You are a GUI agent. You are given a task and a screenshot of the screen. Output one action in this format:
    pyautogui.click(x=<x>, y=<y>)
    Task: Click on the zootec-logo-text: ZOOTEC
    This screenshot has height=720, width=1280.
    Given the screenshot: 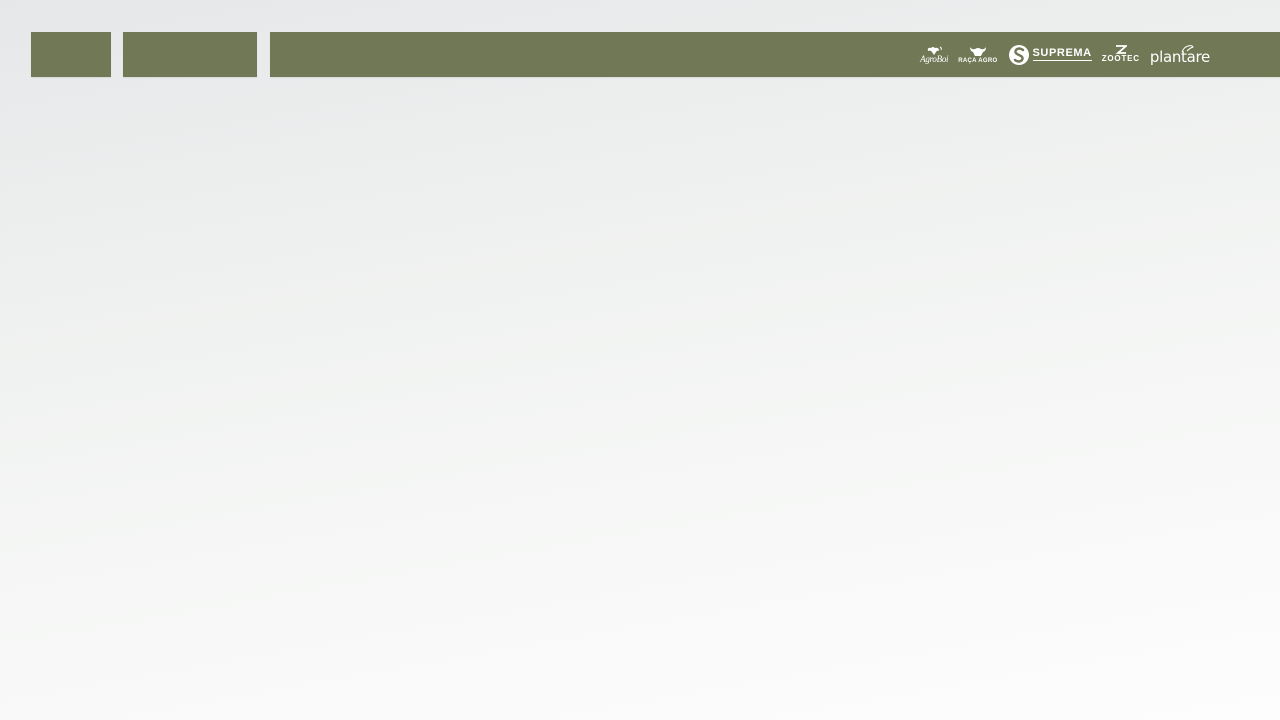 What is the action you would take?
    pyautogui.click(x=1120, y=58)
    